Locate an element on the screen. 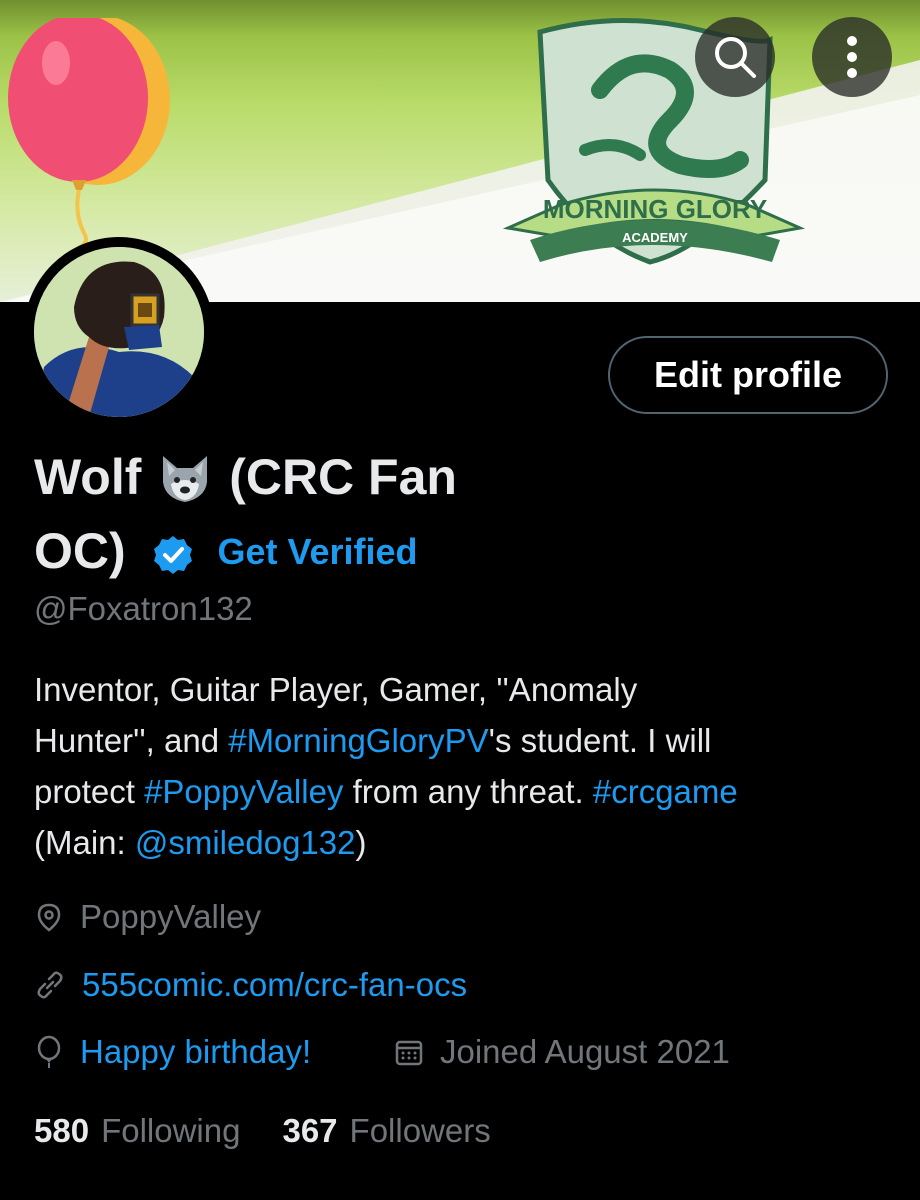 This screenshot has height=1200, width=920. location-text: PoppyValley is located at coordinates (171, 916).